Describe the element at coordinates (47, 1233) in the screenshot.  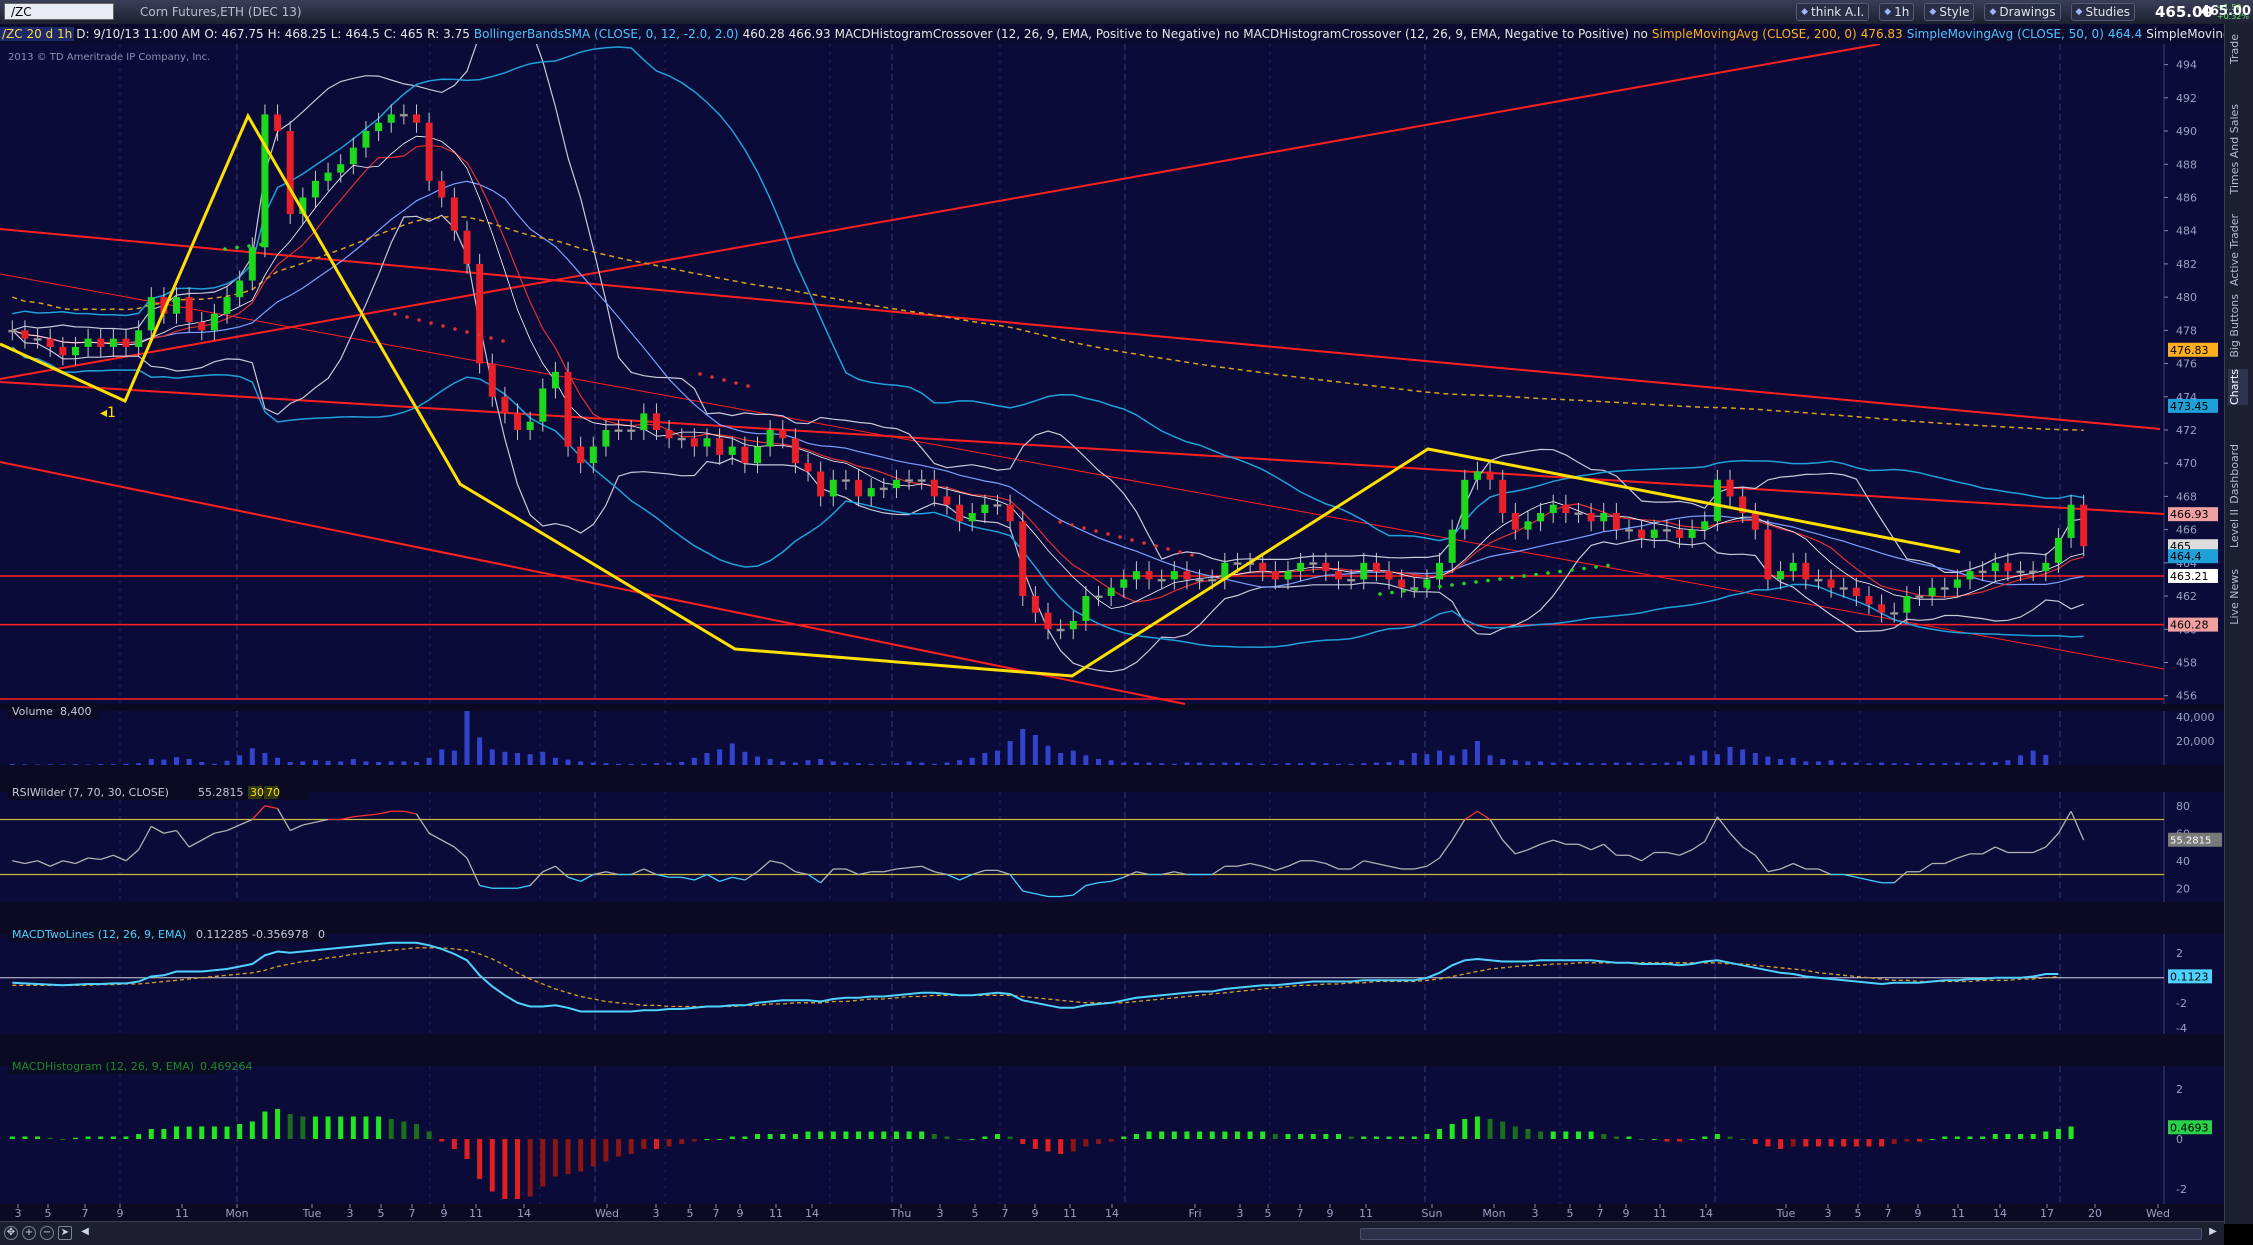
I see `zoom-out-icon: −` at that location.